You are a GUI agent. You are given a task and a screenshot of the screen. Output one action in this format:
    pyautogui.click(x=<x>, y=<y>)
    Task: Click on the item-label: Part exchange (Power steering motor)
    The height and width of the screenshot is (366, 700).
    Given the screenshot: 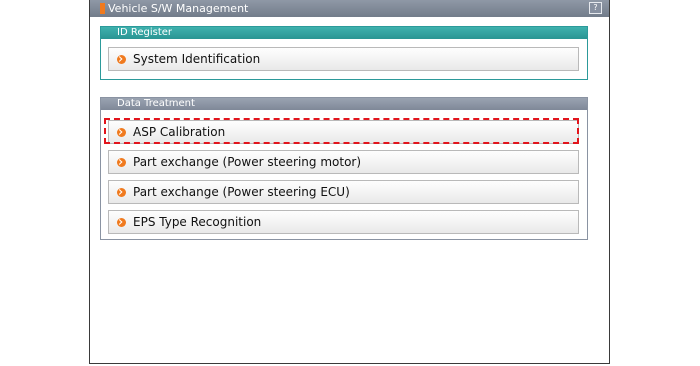 What is the action you would take?
    pyautogui.click(x=247, y=162)
    